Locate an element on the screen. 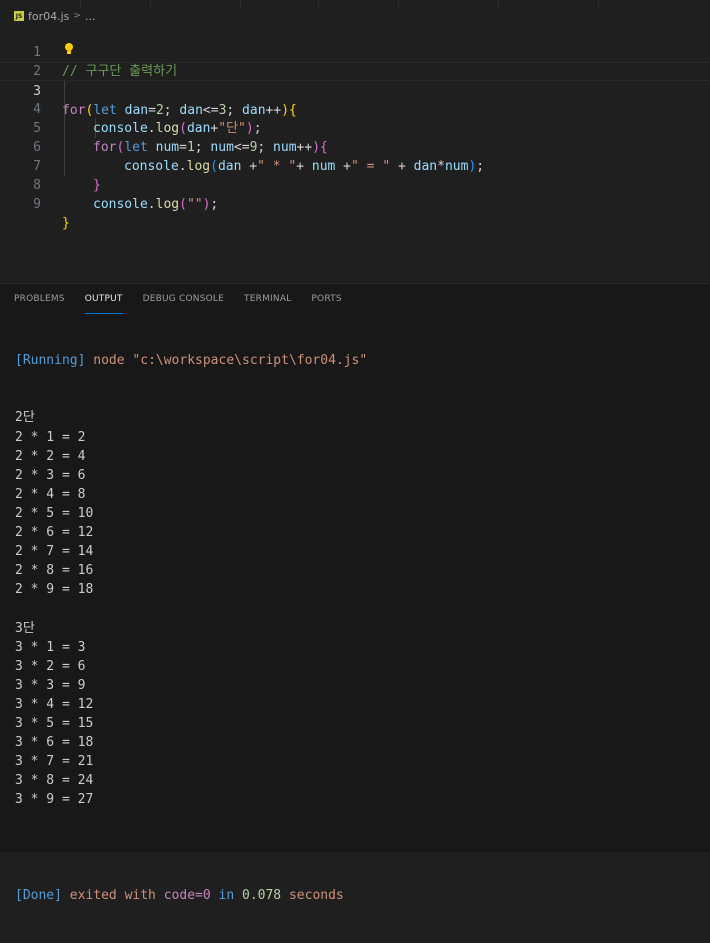  output-line: 3 * 3 = 9 is located at coordinates (50, 685).